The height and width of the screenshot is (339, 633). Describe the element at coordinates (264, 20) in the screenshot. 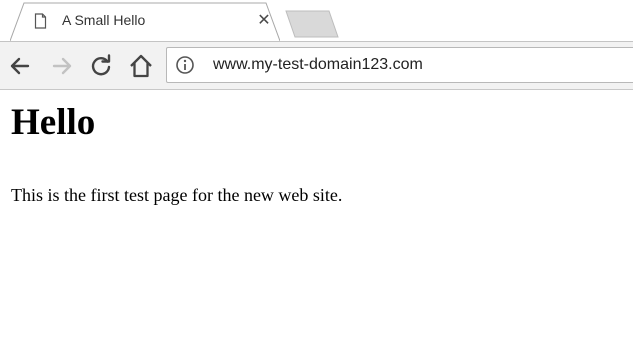

I see `tab-close-icon: ✕` at that location.